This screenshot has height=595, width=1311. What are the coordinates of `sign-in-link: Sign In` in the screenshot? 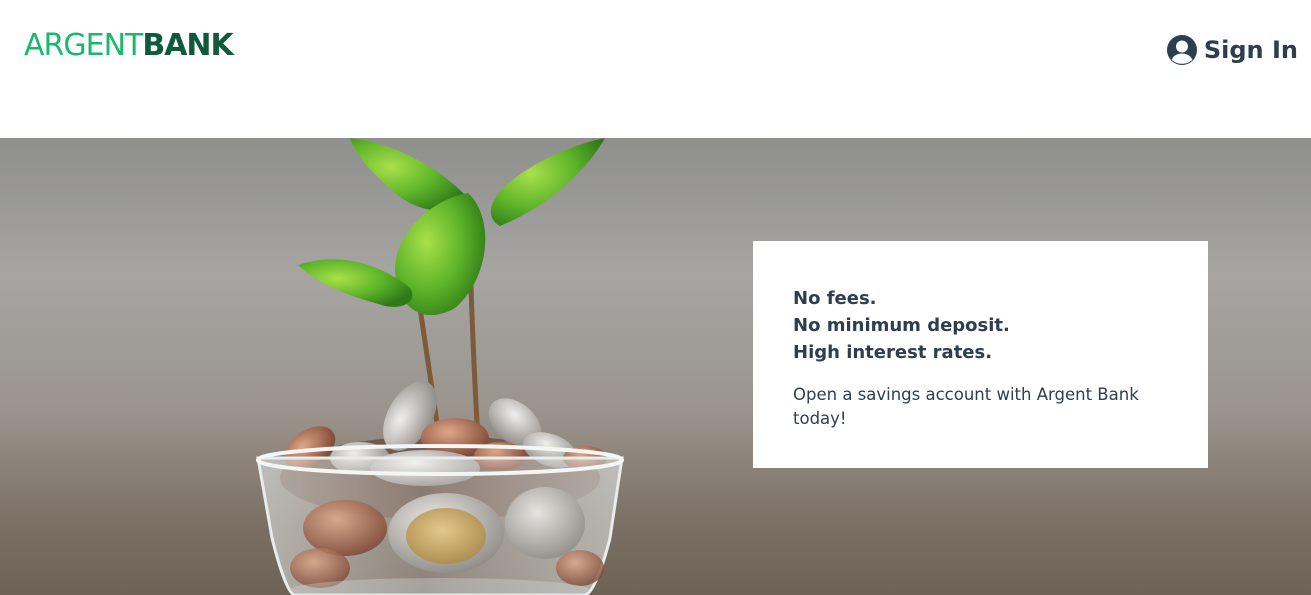 It's located at (1232, 50).